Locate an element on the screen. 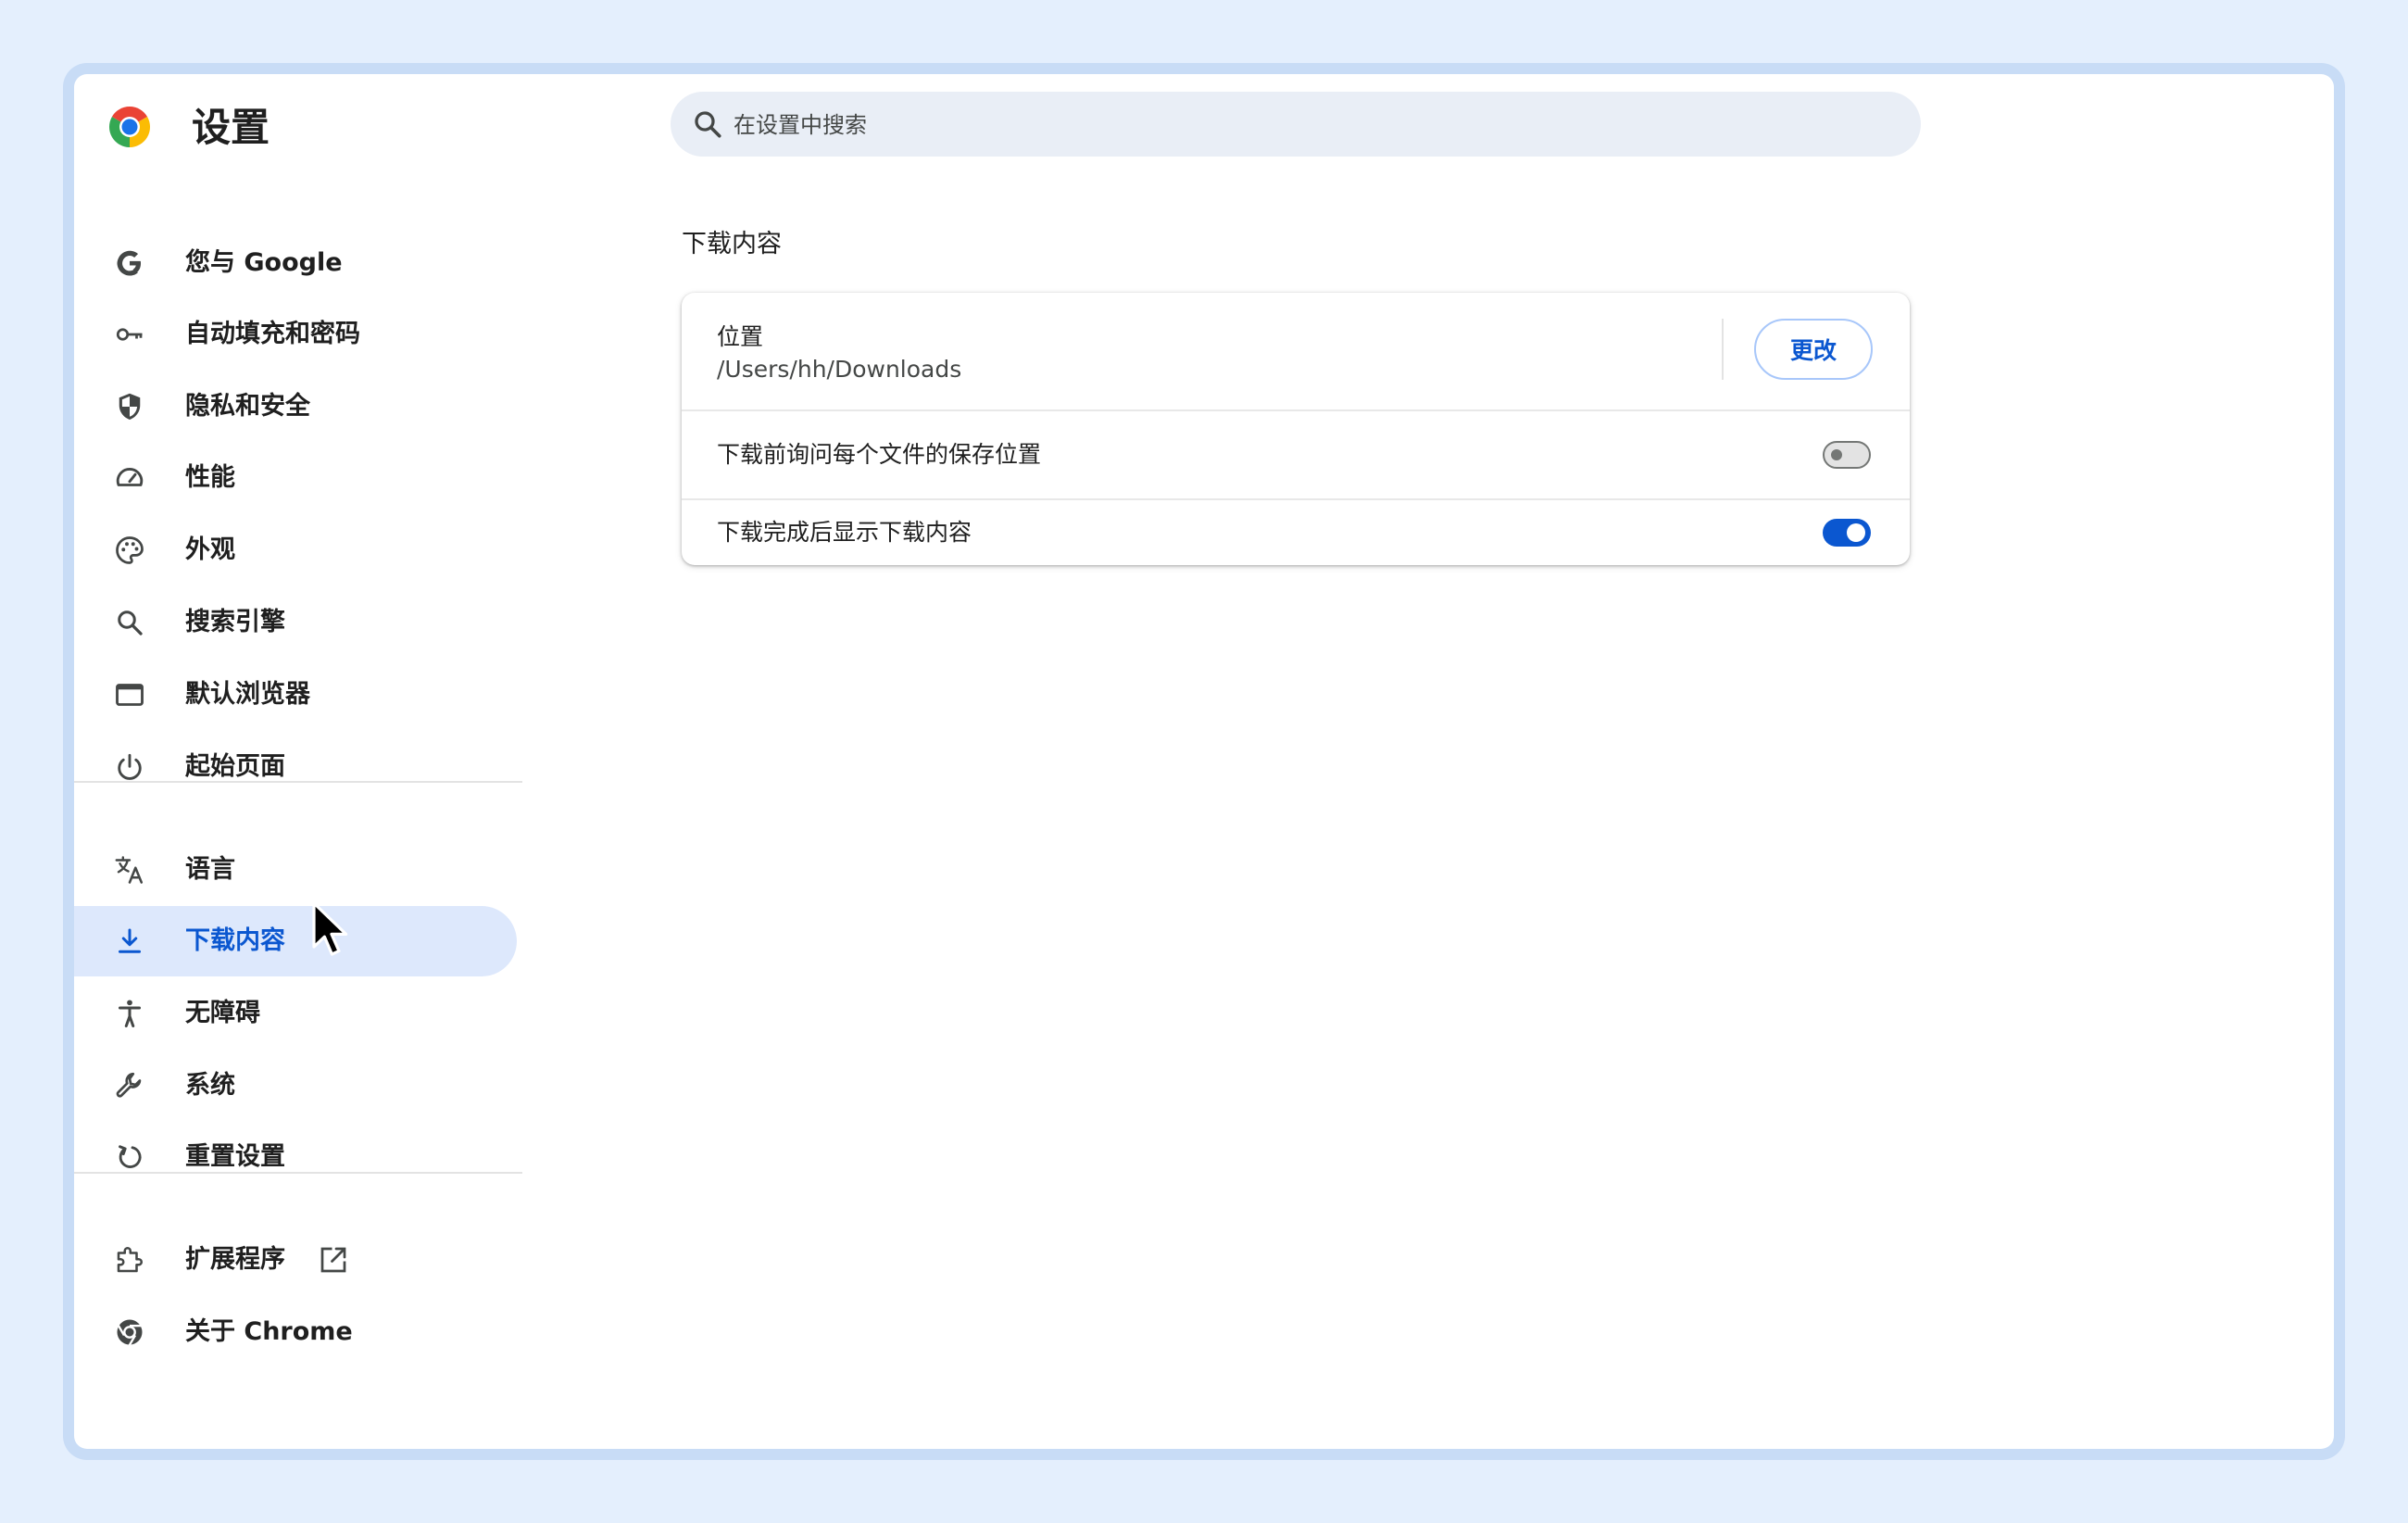 The image size is (2408, 1523). search-input is located at coordinates (1289, 125).